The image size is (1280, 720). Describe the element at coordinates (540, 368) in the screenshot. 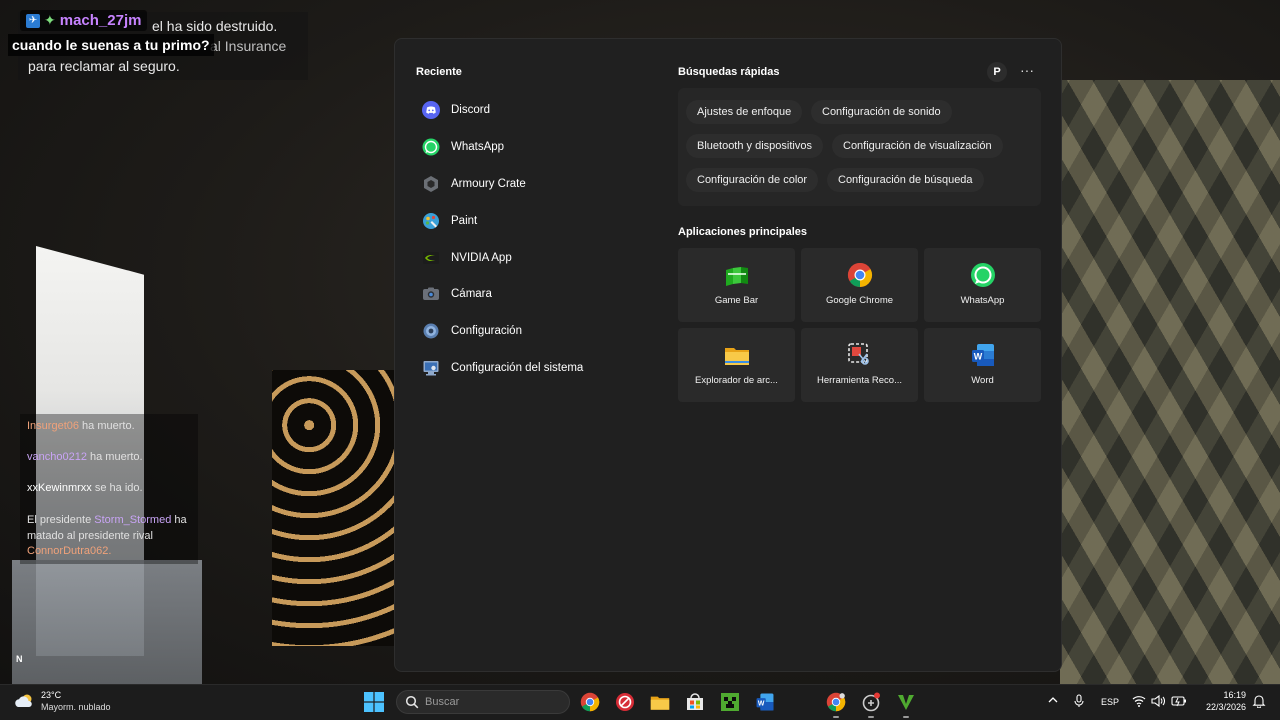

I see `recent-item-system-settings: Configuración del sistema` at that location.